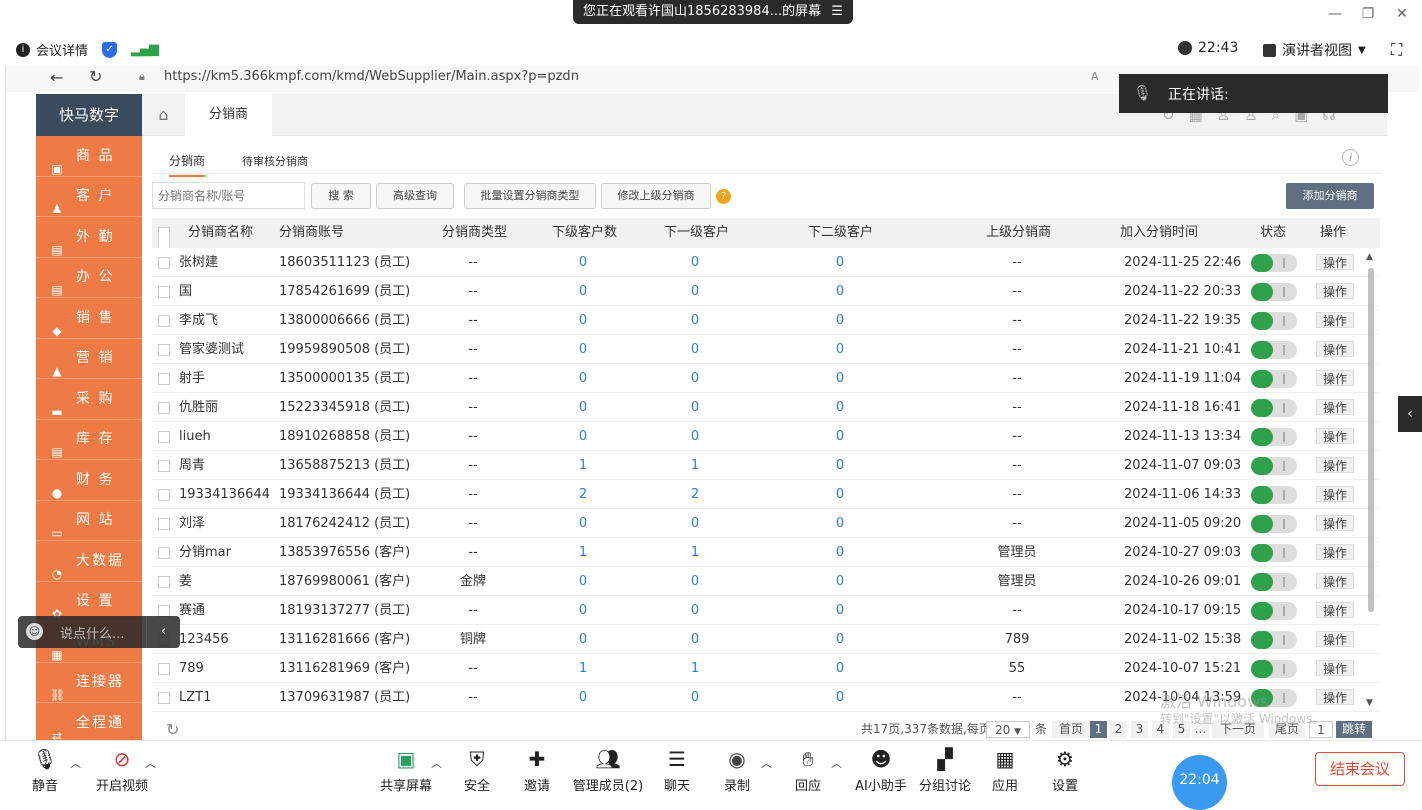  I want to click on back-icon: ←, so click(56, 77).